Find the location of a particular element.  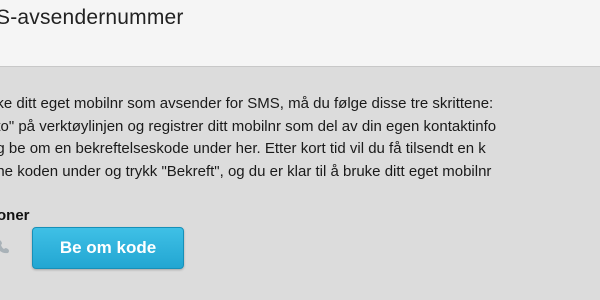

phone-label: foner is located at coordinates (15, 215).